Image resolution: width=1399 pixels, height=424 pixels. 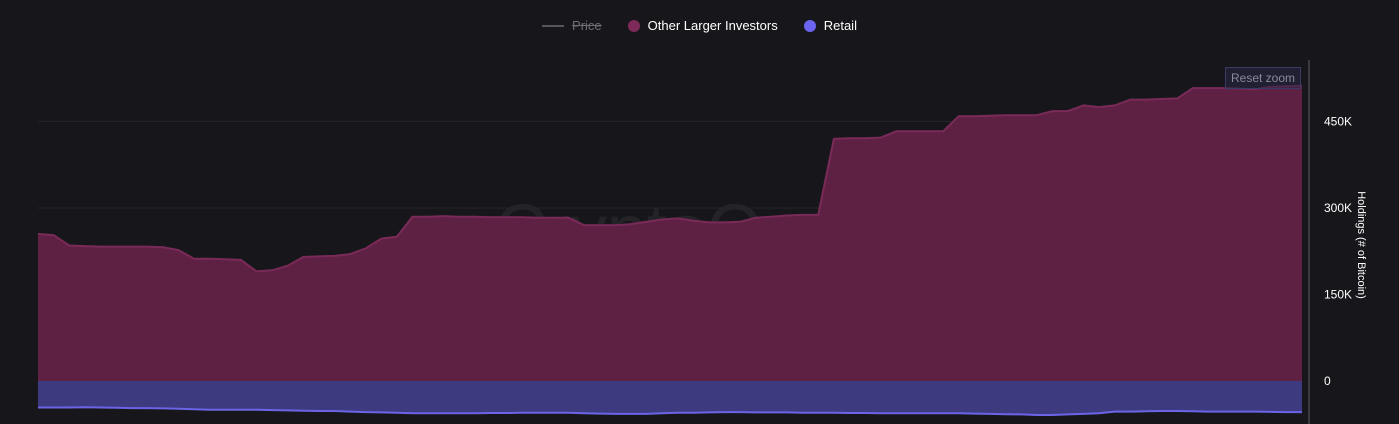 I want to click on legend-item-other-larger-investors: Other Larger Investors, so click(x=702, y=25).